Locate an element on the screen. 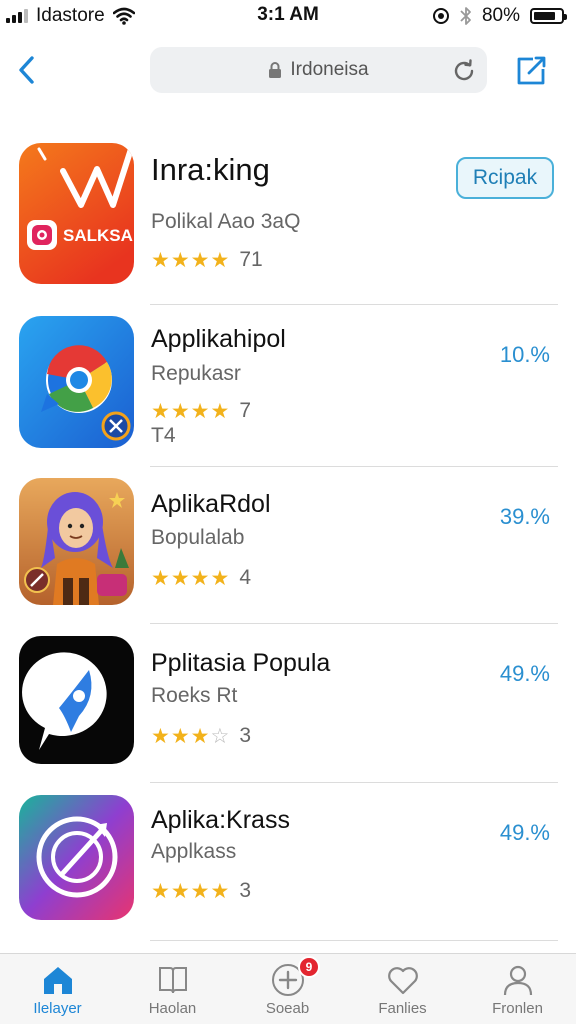  tab-label: Fanlies is located at coordinates (402, 1008).